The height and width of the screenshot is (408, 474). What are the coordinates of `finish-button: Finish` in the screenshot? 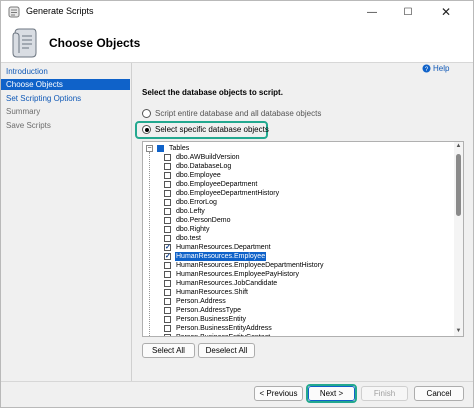 It's located at (384, 393).